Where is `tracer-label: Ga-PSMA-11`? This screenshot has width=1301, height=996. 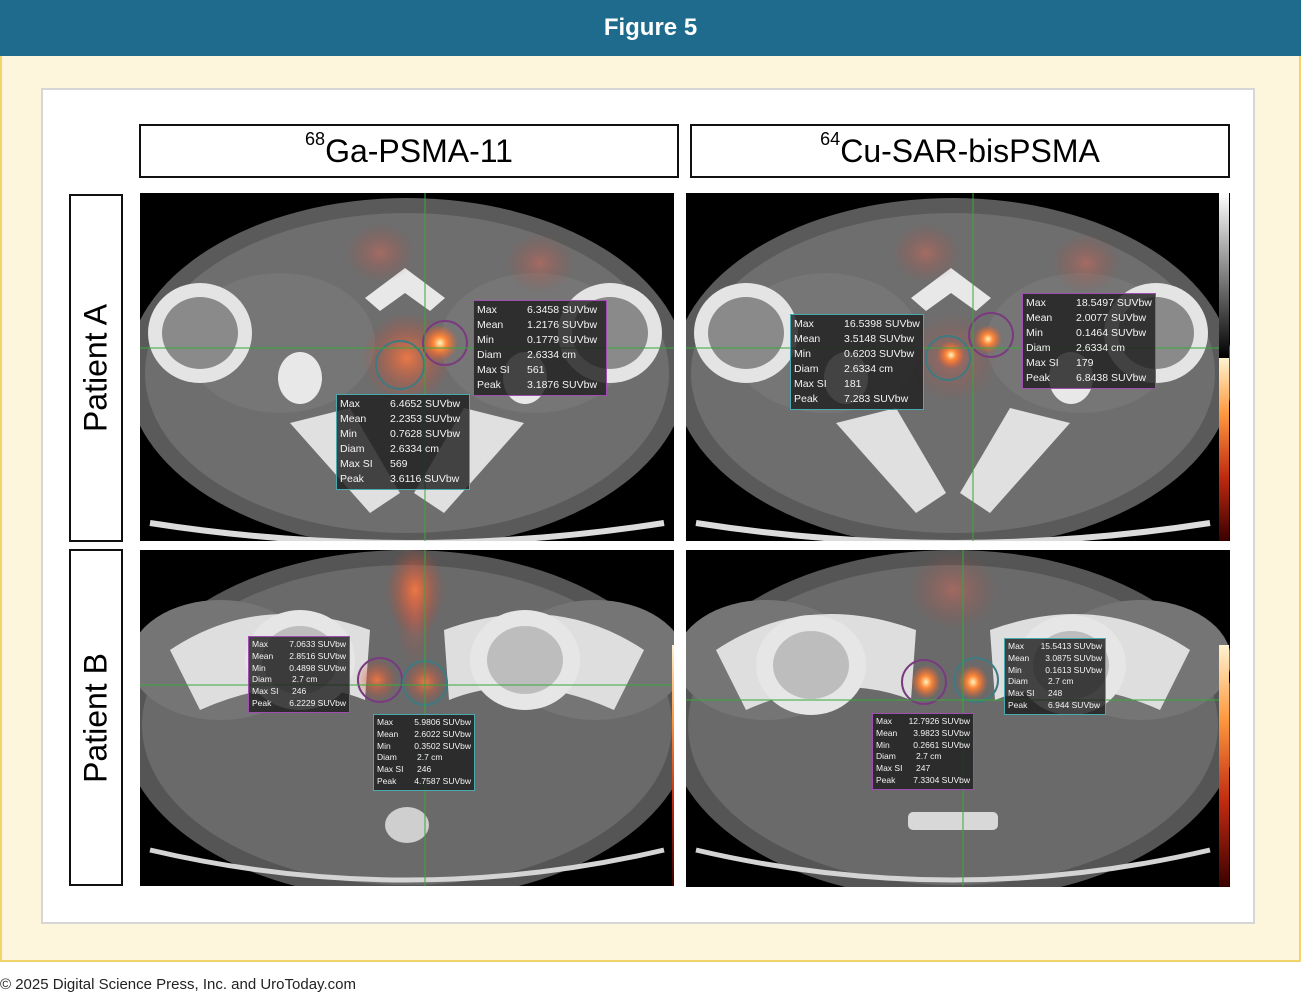
tracer-label: Ga-PSMA-11 is located at coordinates (419, 150).